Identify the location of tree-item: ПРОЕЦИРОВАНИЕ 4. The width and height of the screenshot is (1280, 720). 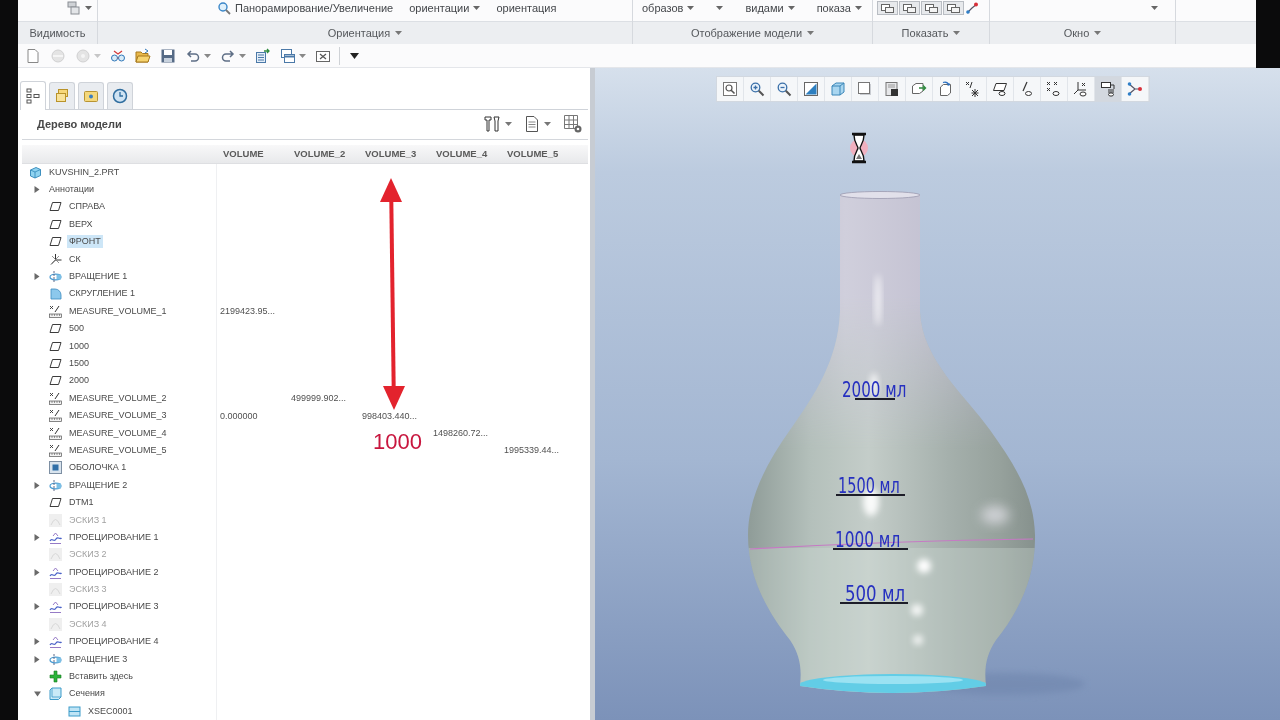
(114, 642).